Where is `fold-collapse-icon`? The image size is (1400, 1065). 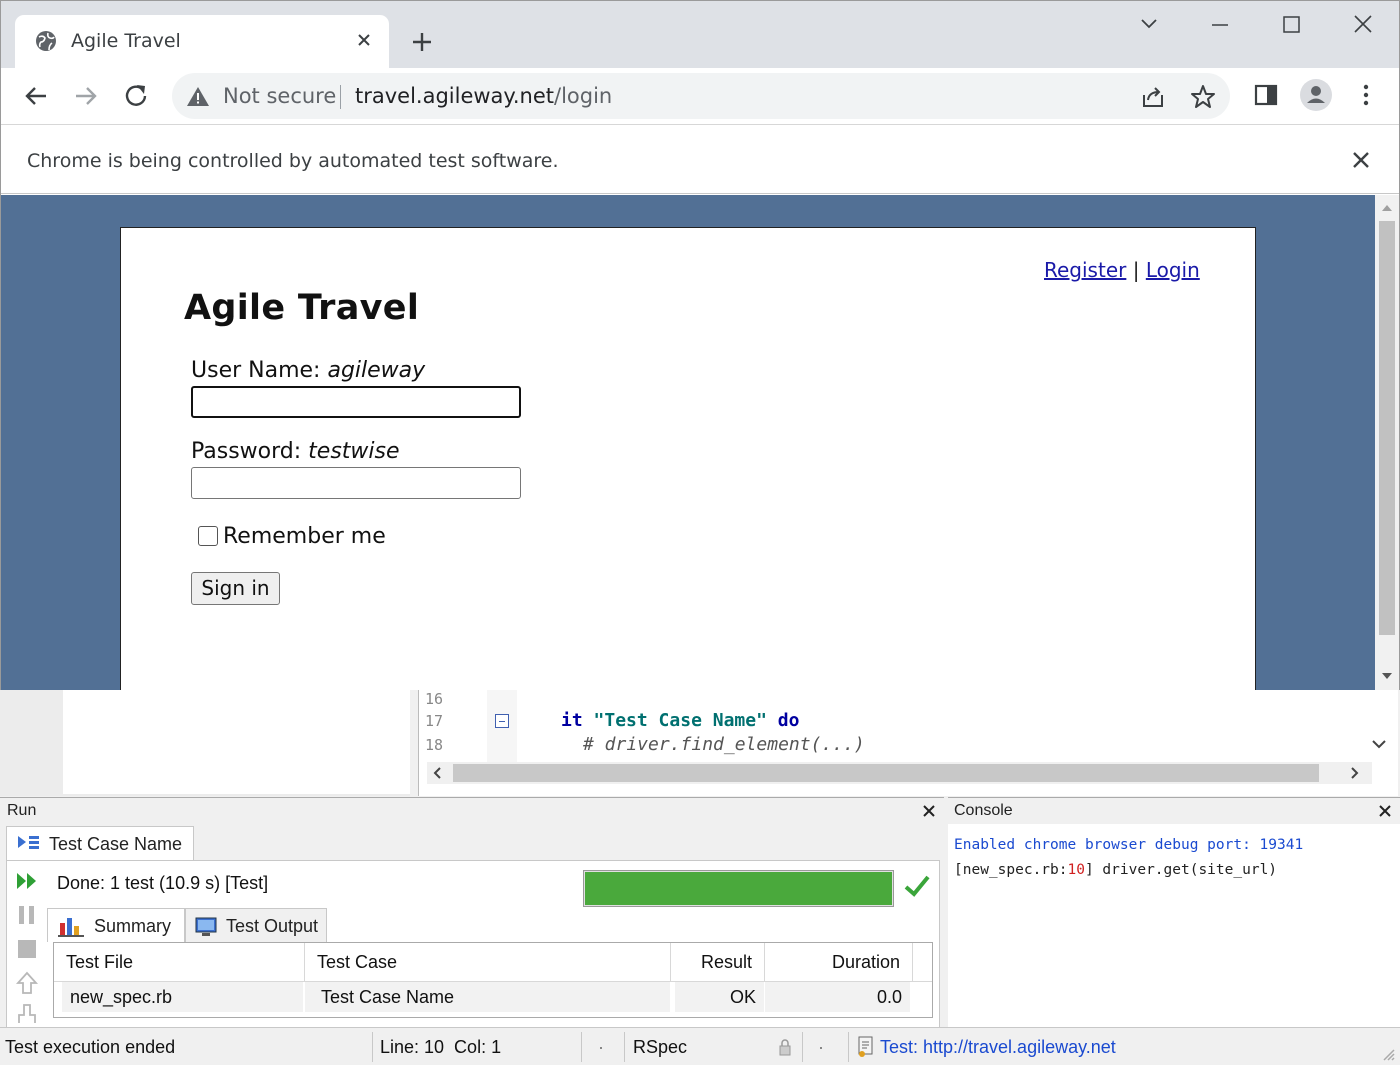 fold-collapse-icon is located at coordinates (502, 721).